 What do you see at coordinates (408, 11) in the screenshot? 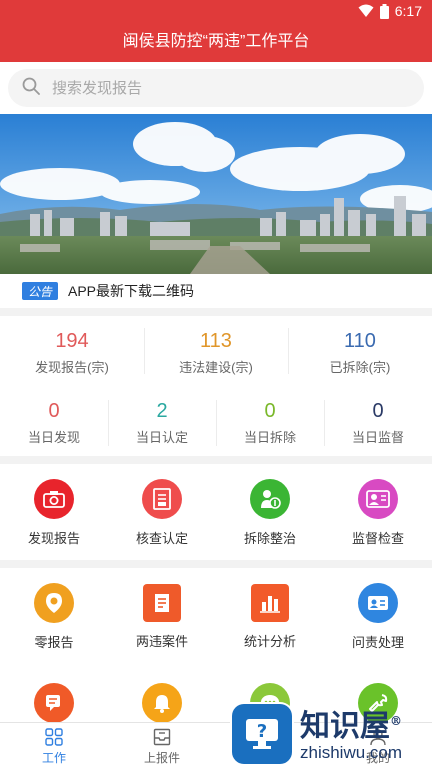
I see `clock-time: 6:17` at bounding box center [408, 11].